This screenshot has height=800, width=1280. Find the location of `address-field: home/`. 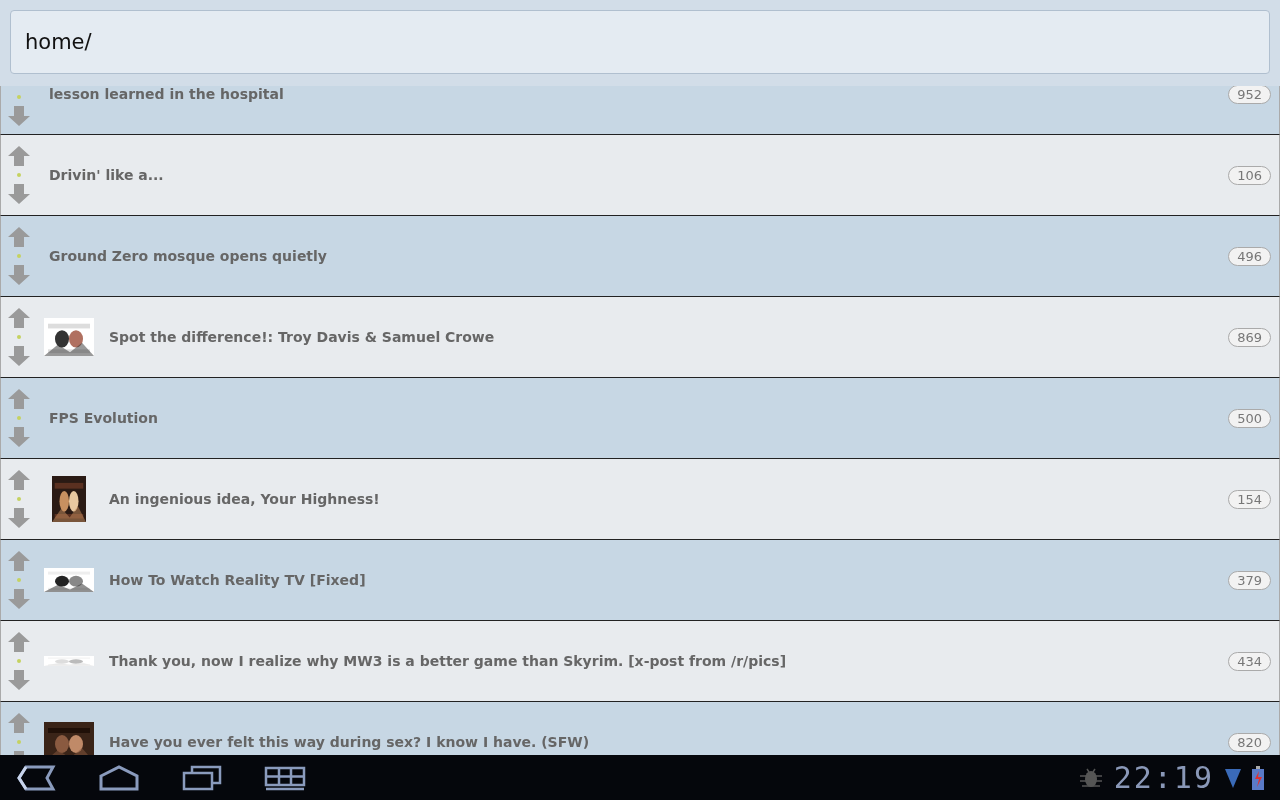

address-field: home/ is located at coordinates (640, 42).